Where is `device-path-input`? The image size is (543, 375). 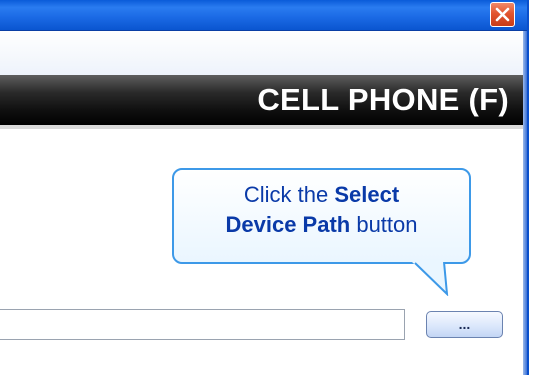 device-path-input is located at coordinates (202, 324).